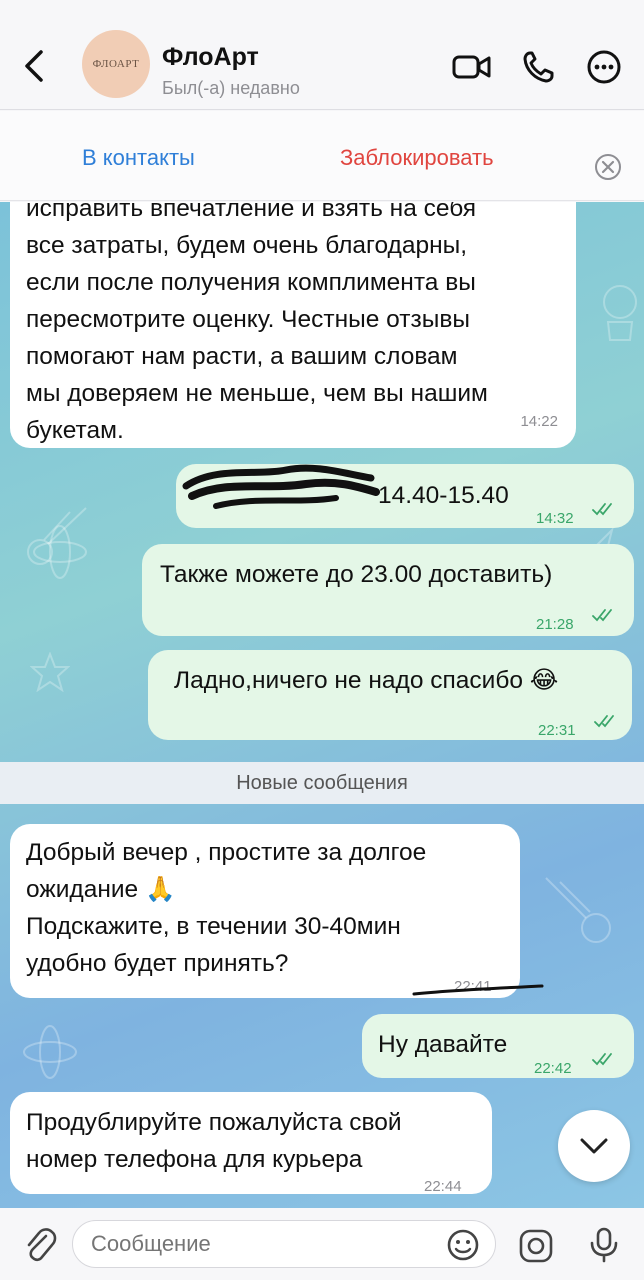  I want to click on message-text: Ладно,ничего не надо спасибо 😂, so click(366, 680).